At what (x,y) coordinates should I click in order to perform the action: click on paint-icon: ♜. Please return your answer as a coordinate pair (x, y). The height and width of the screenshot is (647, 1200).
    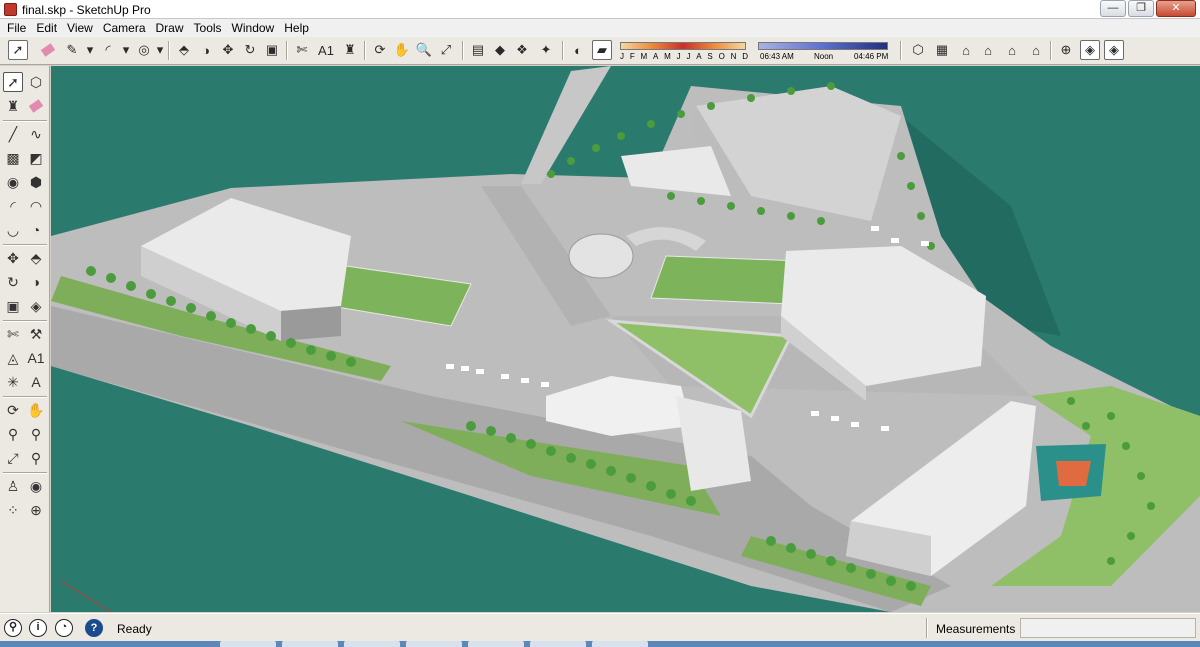
    Looking at the image, I should click on (350, 50).